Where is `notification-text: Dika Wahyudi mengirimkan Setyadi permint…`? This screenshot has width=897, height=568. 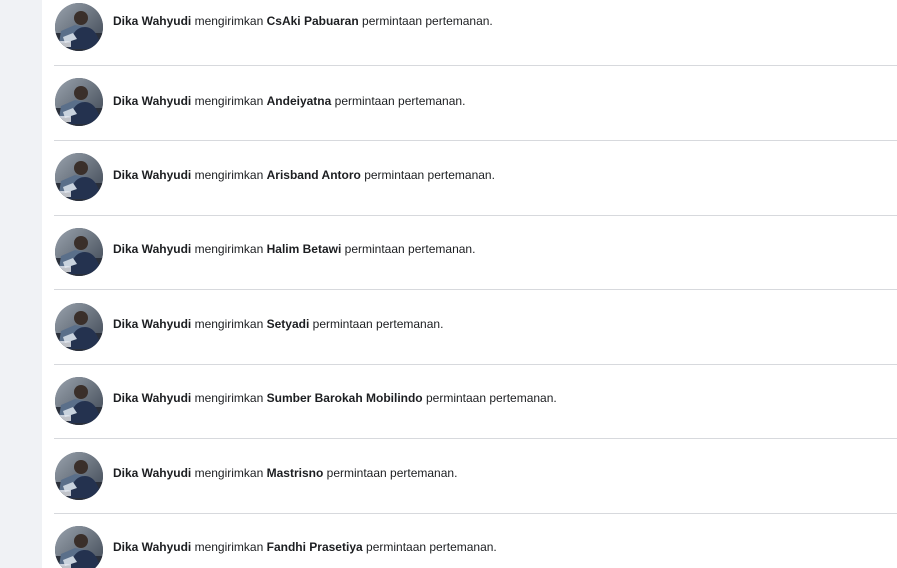 notification-text: Dika Wahyudi mengirimkan Setyadi permint… is located at coordinates (278, 324).